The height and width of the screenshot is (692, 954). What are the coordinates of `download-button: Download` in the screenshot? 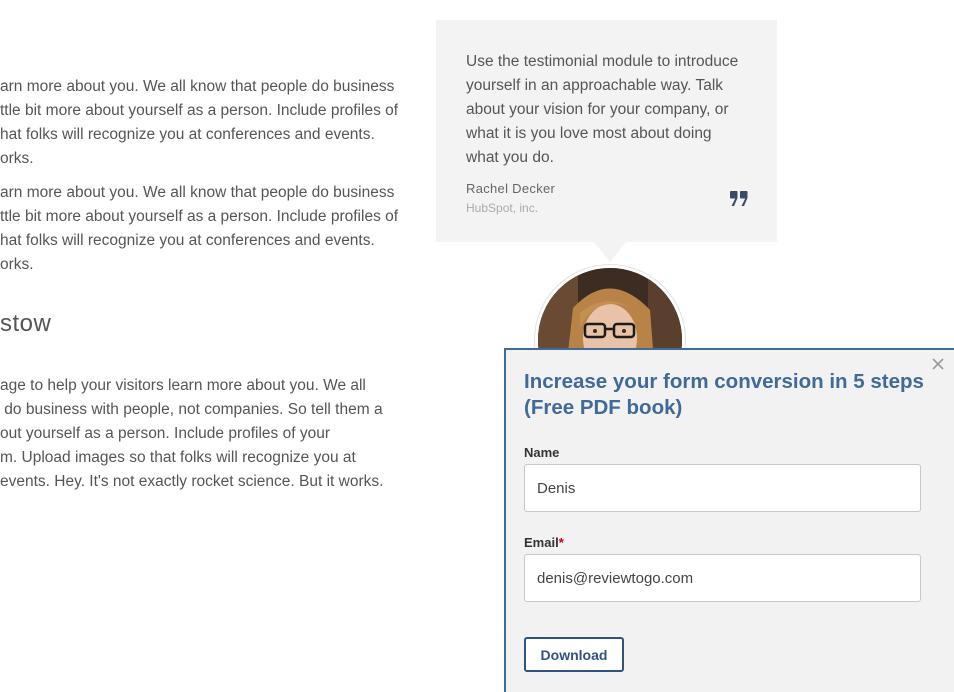 It's located at (574, 654).